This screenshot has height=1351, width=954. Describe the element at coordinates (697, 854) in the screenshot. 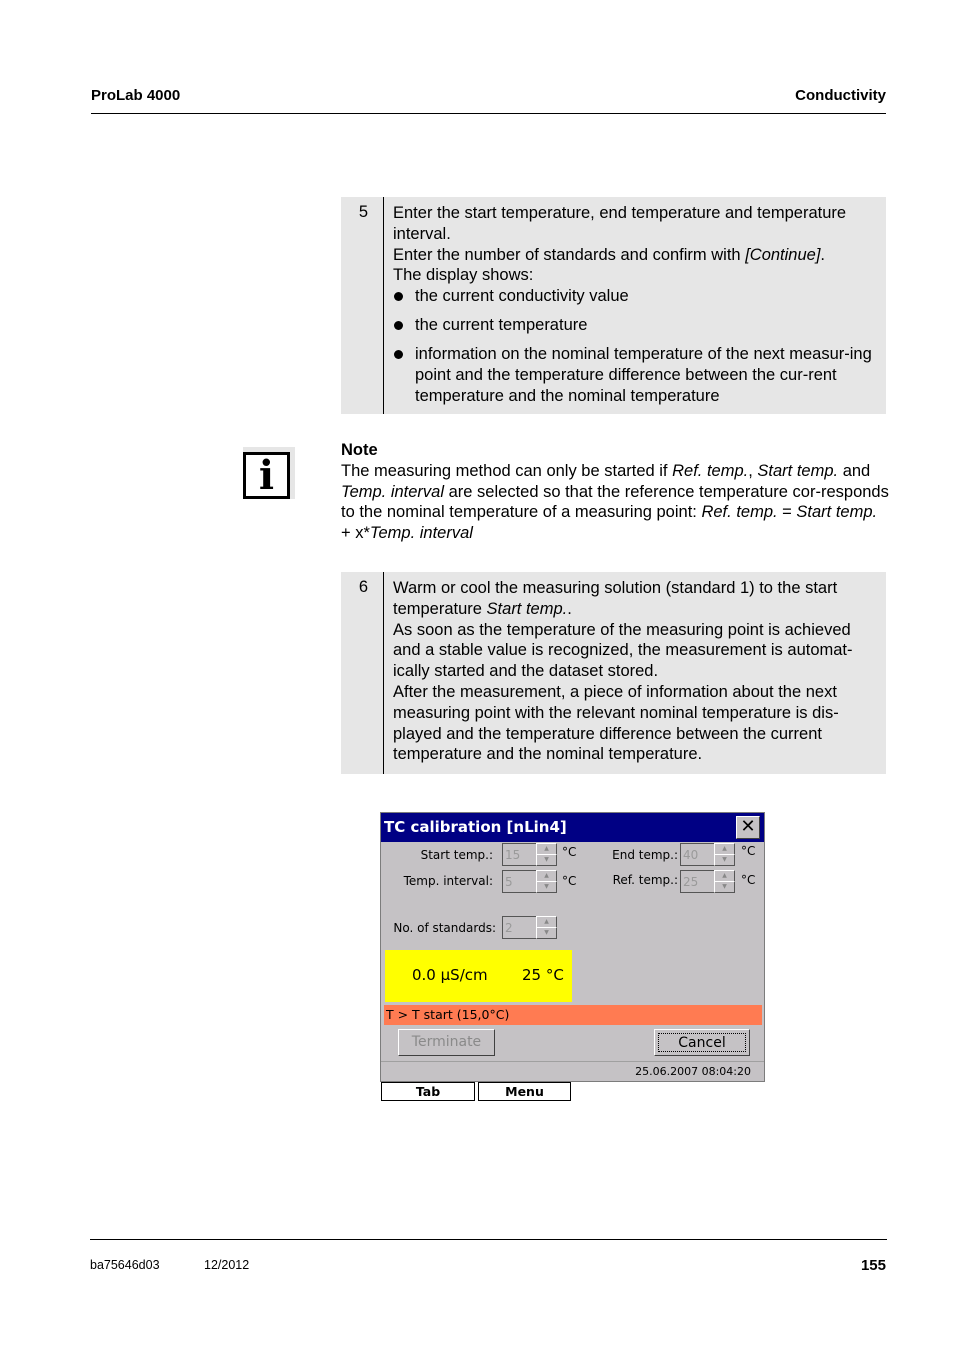

I see `end-temp-field: 40` at that location.